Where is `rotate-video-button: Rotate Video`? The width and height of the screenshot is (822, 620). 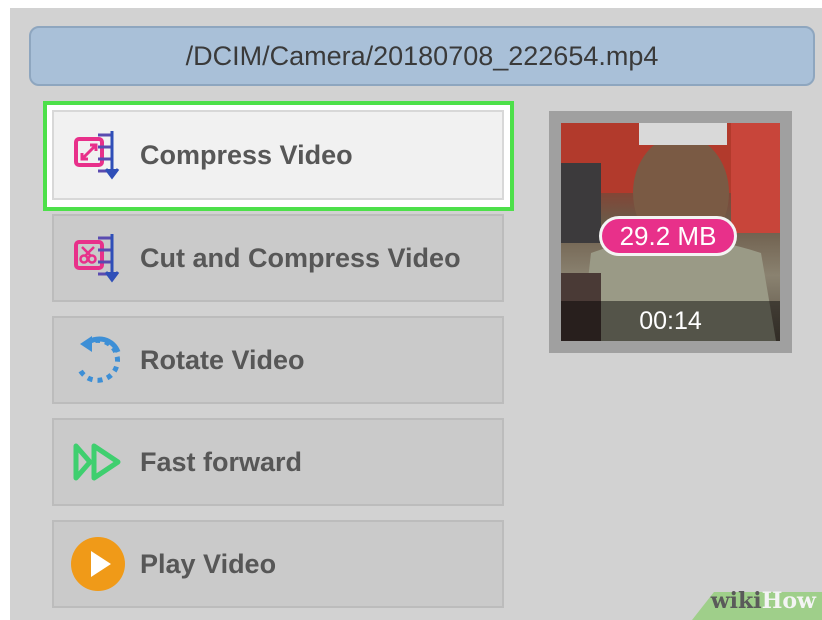
rotate-video-button: Rotate Video is located at coordinates (278, 360).